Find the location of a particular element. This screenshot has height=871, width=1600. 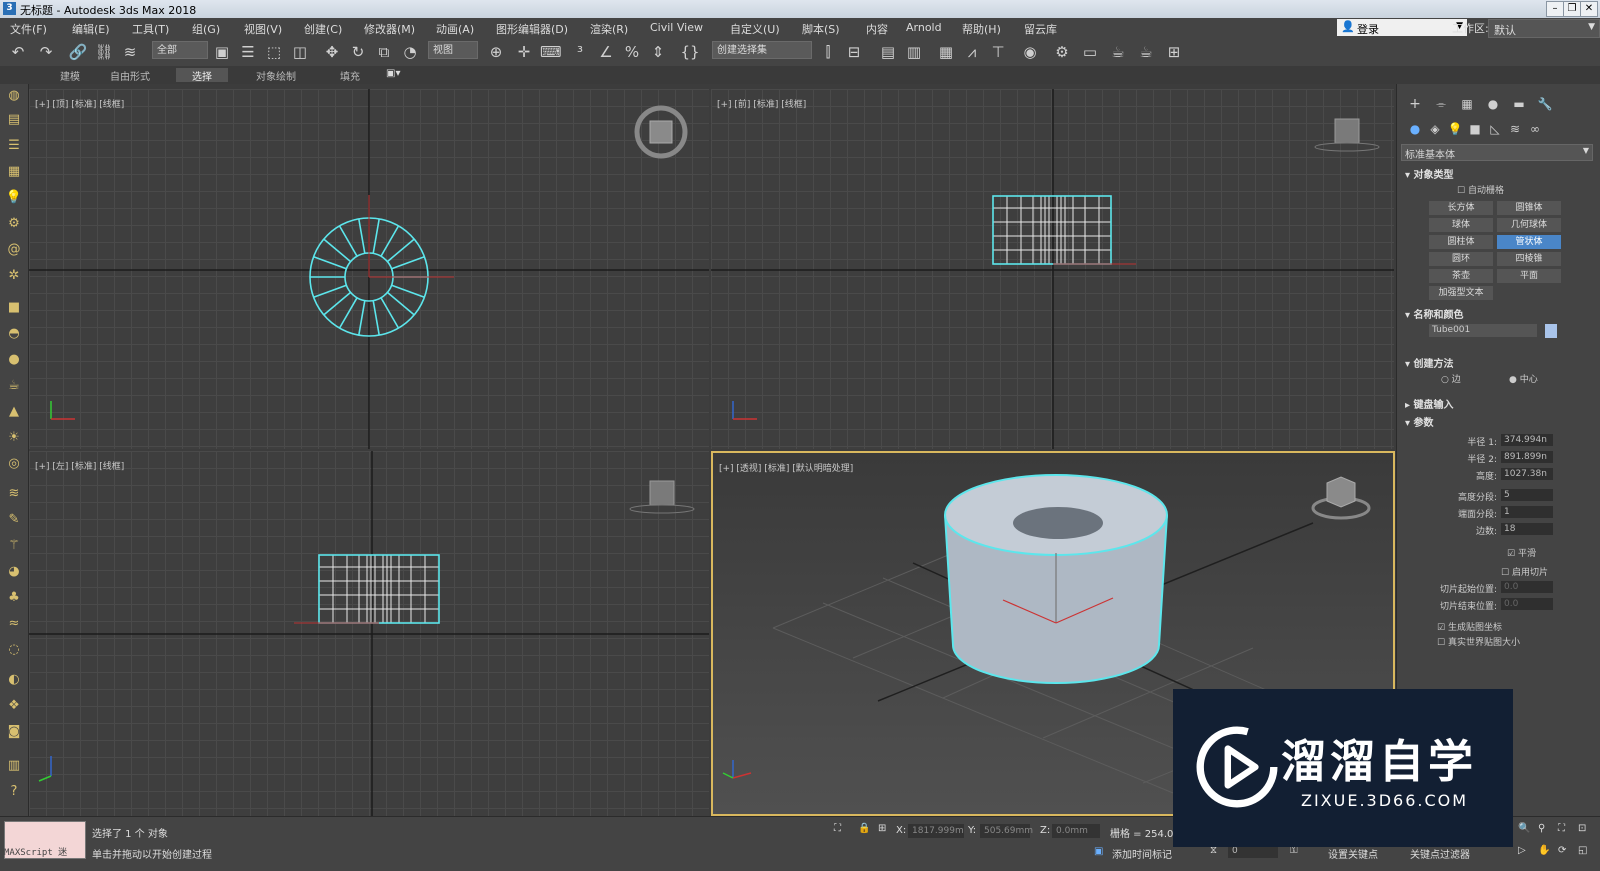

link-icon: 🔗 is located at coordinates (78, 52).